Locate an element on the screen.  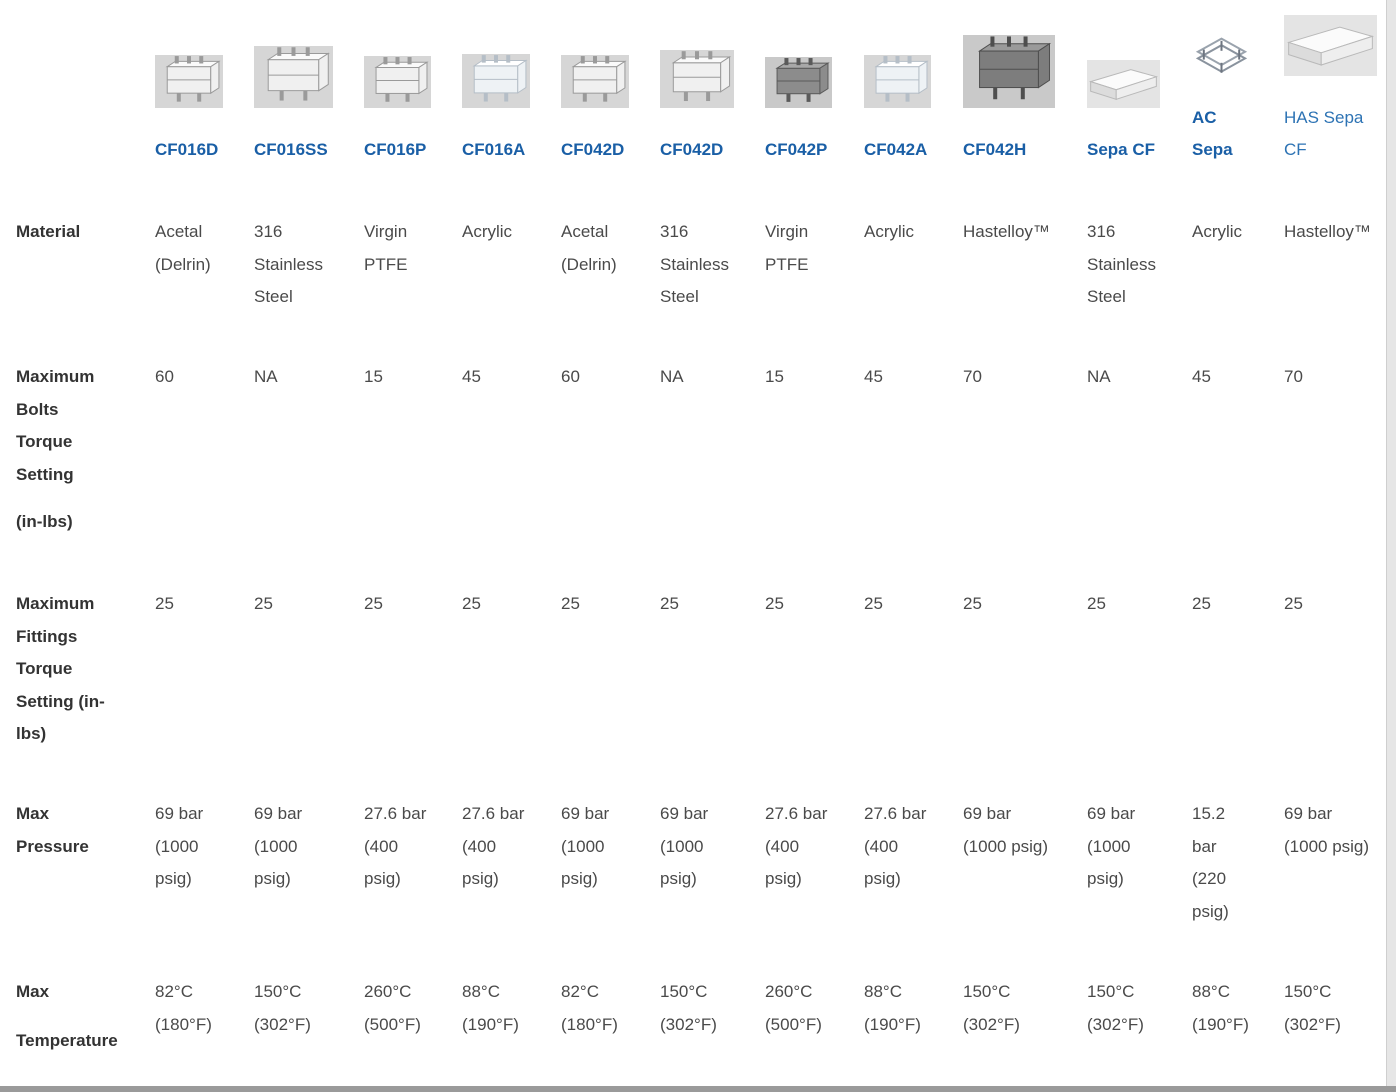
product-link: CF016P is located at coordinates (395, 150).